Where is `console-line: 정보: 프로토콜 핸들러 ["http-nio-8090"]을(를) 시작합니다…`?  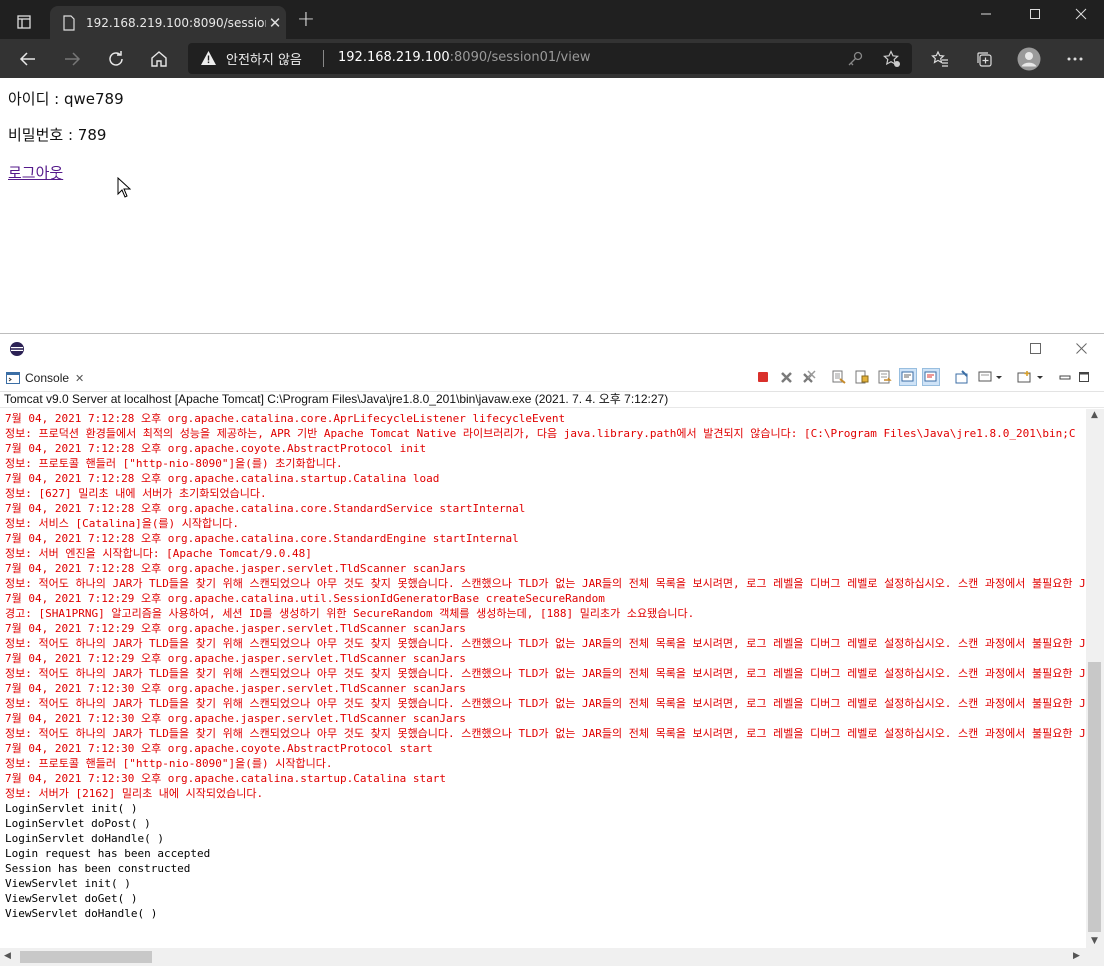 console-line: 정보: 프로토콜 핸들러 ["http-nio-8090"]을(를) 시작합니다… is located at coordinates (169, 763).